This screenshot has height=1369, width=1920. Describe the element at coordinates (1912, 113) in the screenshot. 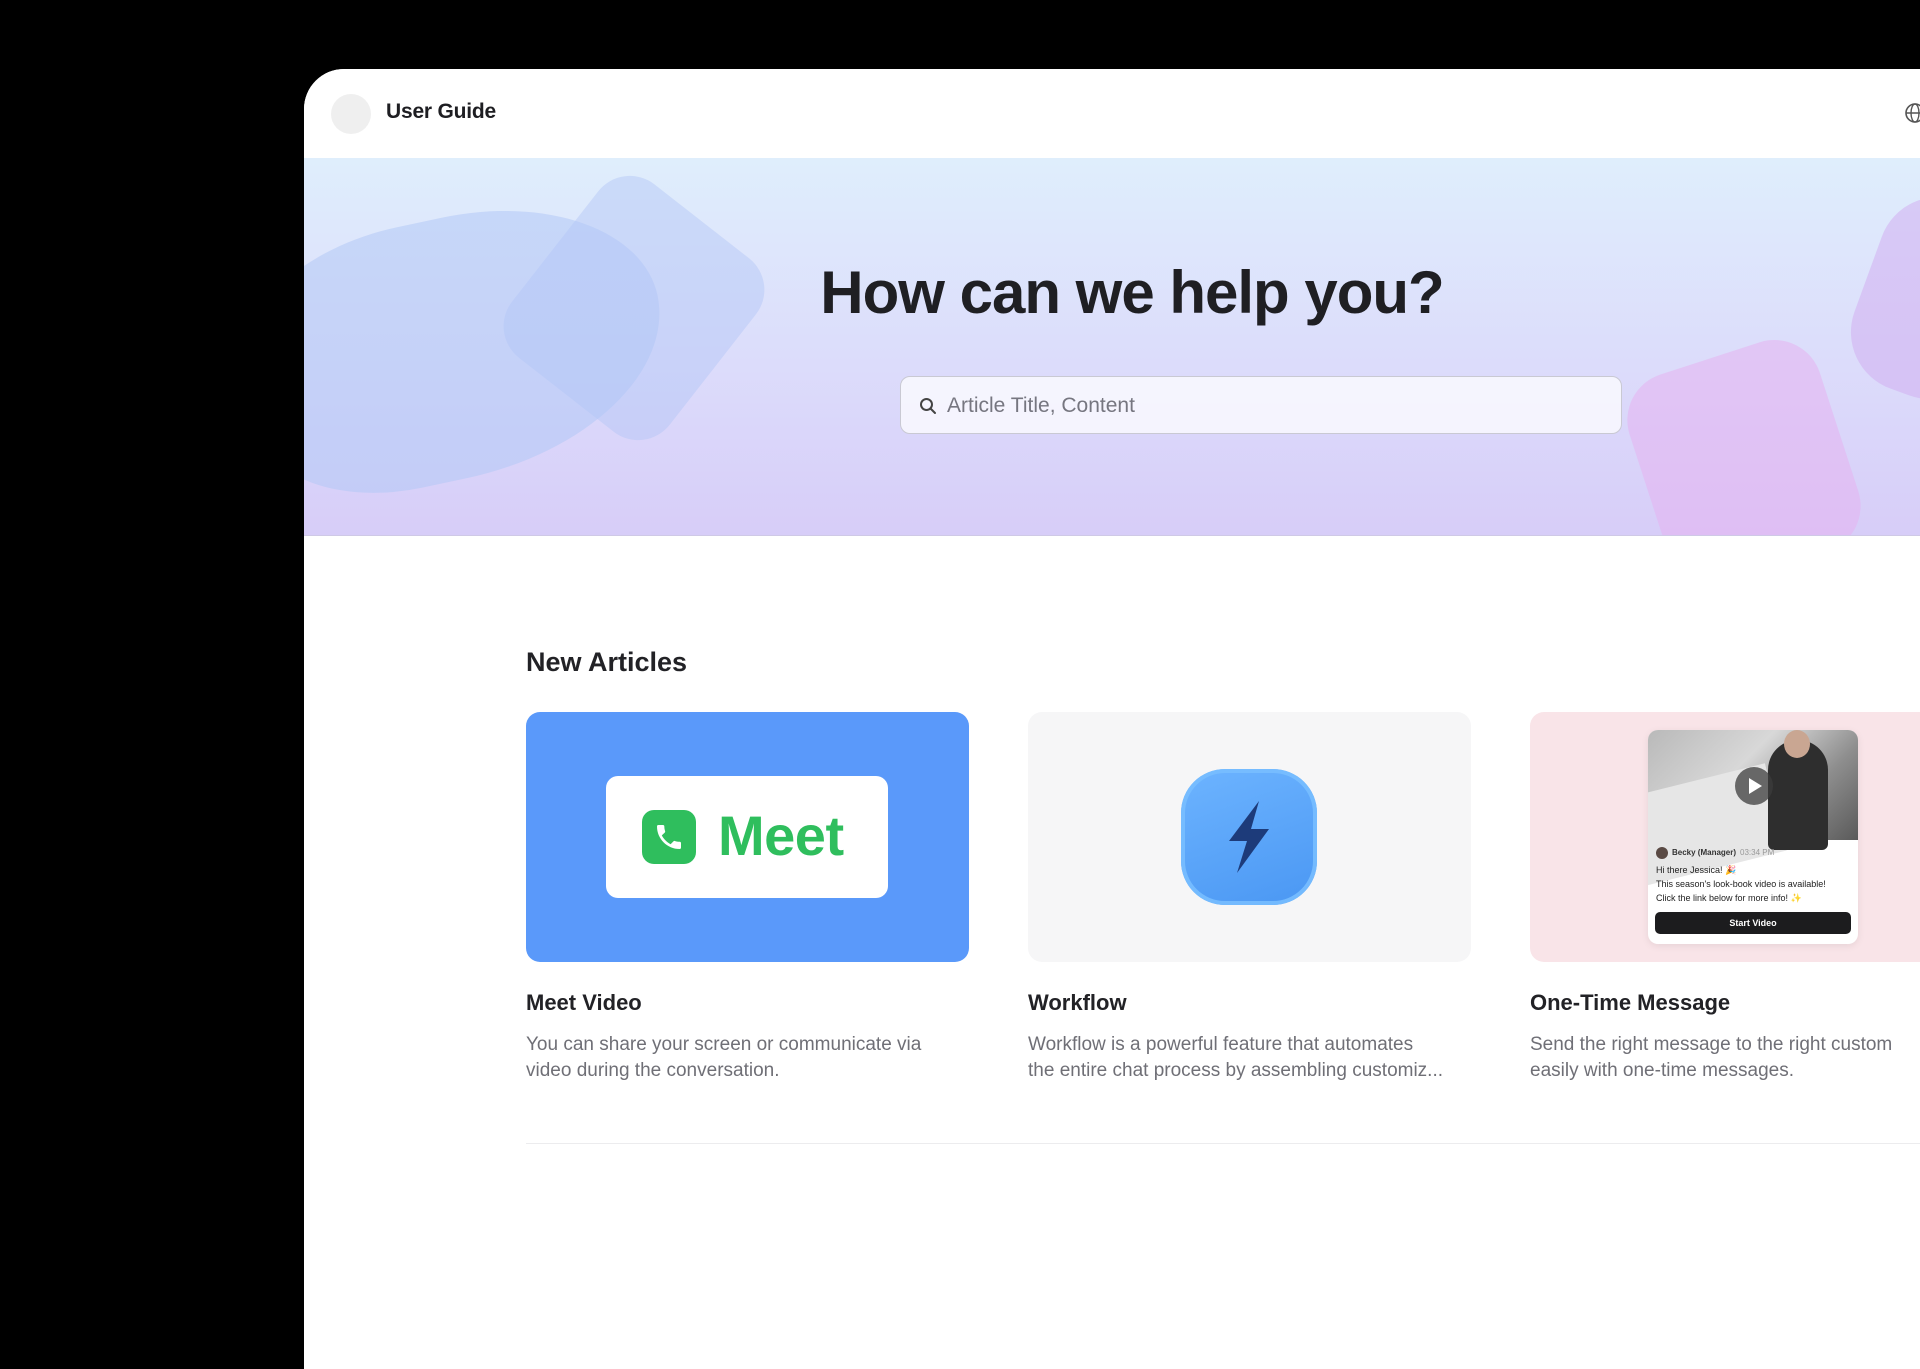

I see `globe-icon` at that location.